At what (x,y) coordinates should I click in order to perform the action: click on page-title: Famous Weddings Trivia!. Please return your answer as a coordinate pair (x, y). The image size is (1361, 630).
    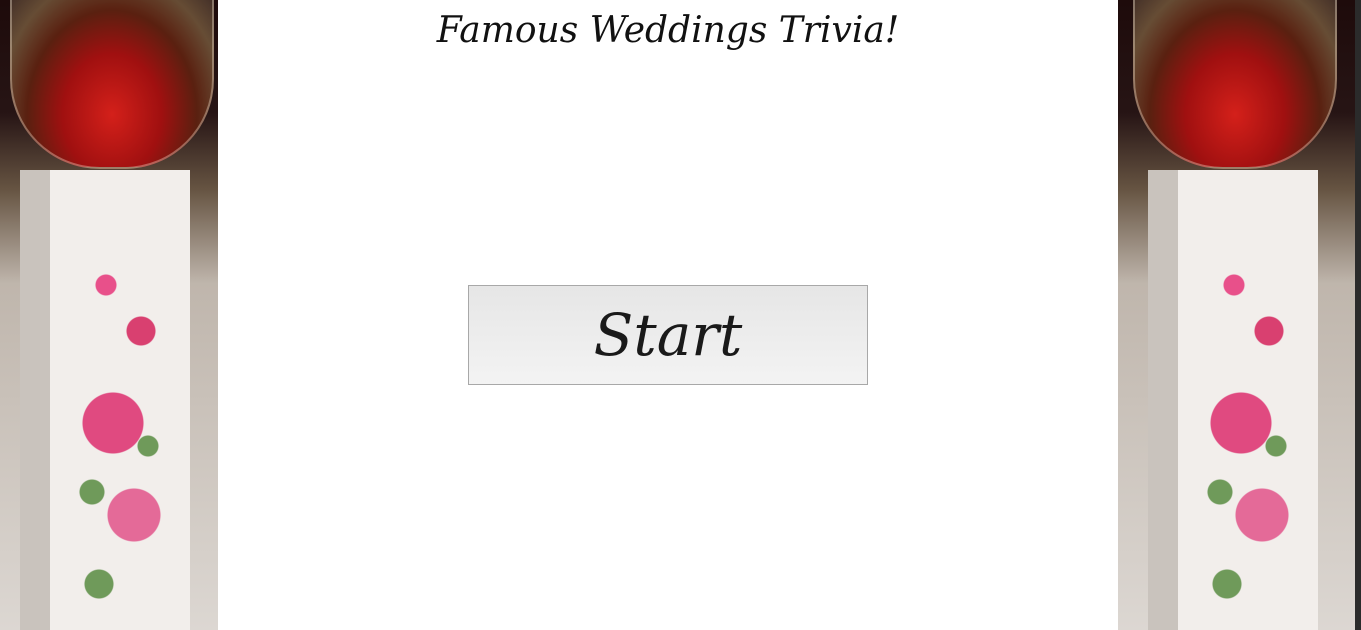
    Looking at the image, I should click on (668, 30).